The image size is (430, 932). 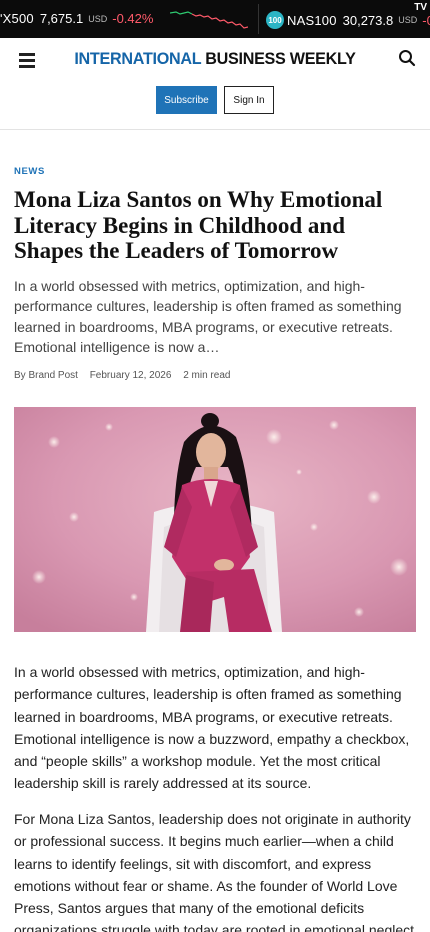 What do you see at coordinates (17, 18) in the screenshot?
I see `ticker-symbol: ʹX500` at bounding box center [17, 18].